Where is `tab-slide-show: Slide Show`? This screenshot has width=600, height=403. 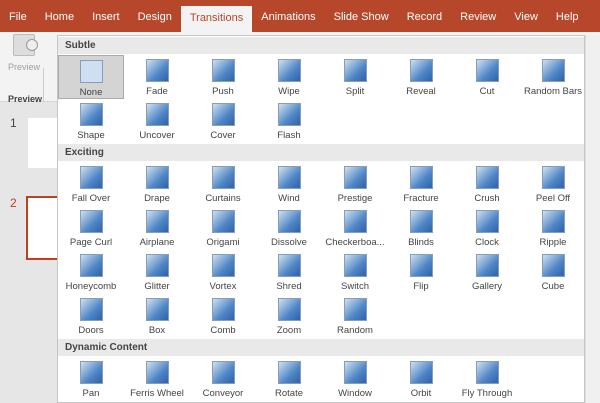
tab-slide-show: Slide Show is located at coordinates (361, 16).